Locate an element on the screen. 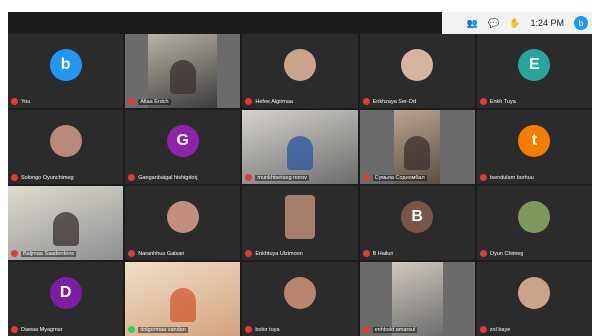 The width and height of the screenshot is (592, 336). participant-name: Baljmaa Saaderdene is located at coordinates (44, 253).